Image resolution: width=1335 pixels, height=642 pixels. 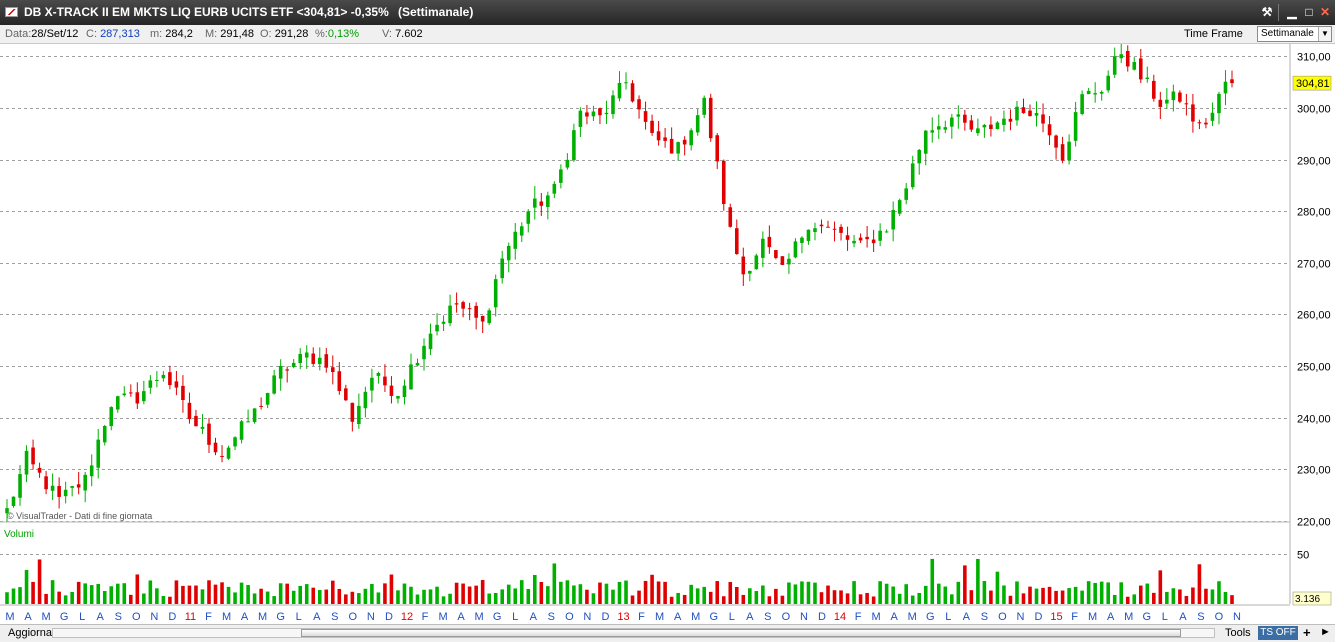 What do you see at coordinates (371, 617) in the screenshot?
I see `x-tick-label: N` at bounding box center [371, 617].